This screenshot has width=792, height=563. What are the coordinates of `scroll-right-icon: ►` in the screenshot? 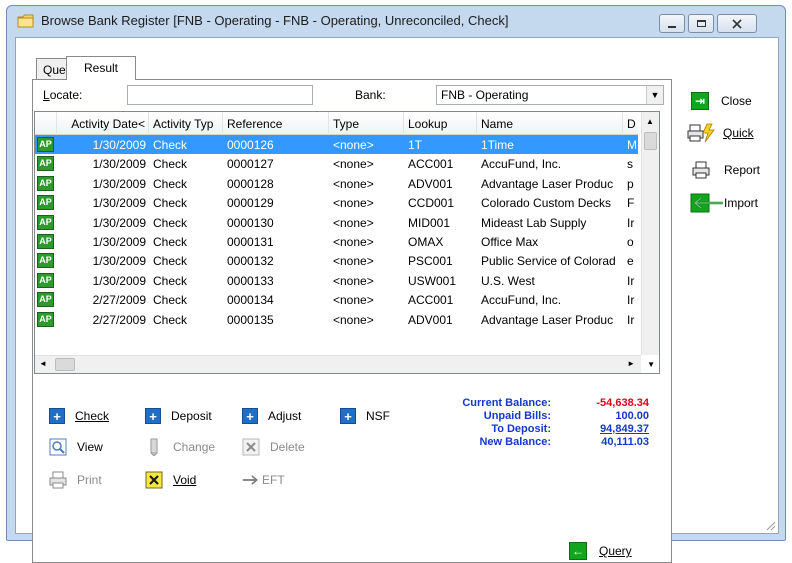 It's located at (631, 363).